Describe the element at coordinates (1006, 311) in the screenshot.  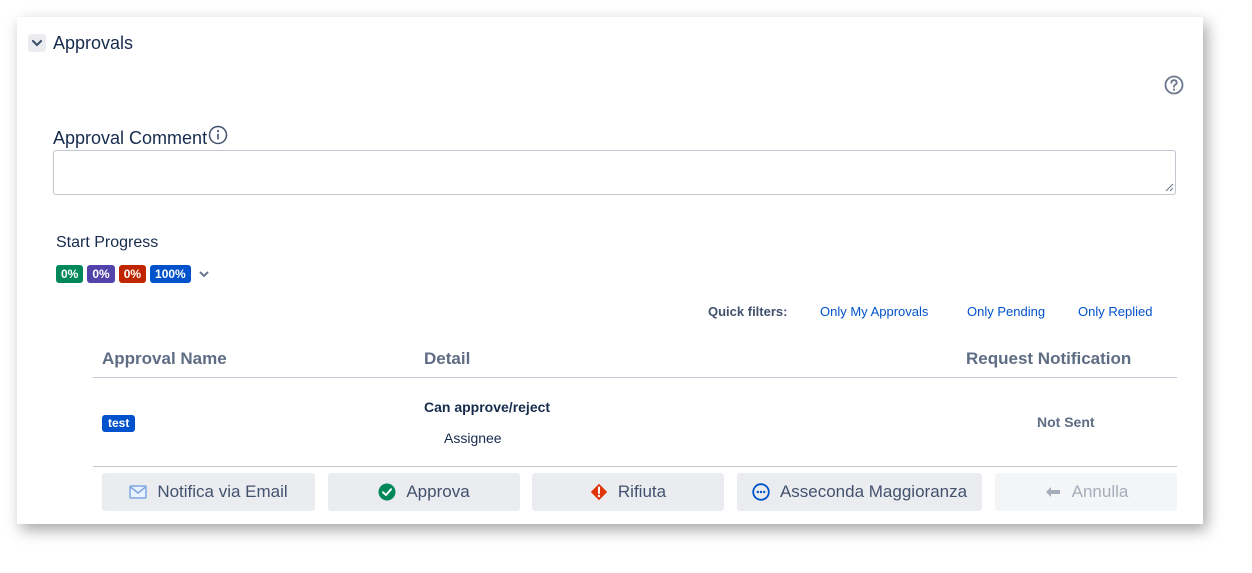
I see `filter-only-pending: Only Pending` at that location.